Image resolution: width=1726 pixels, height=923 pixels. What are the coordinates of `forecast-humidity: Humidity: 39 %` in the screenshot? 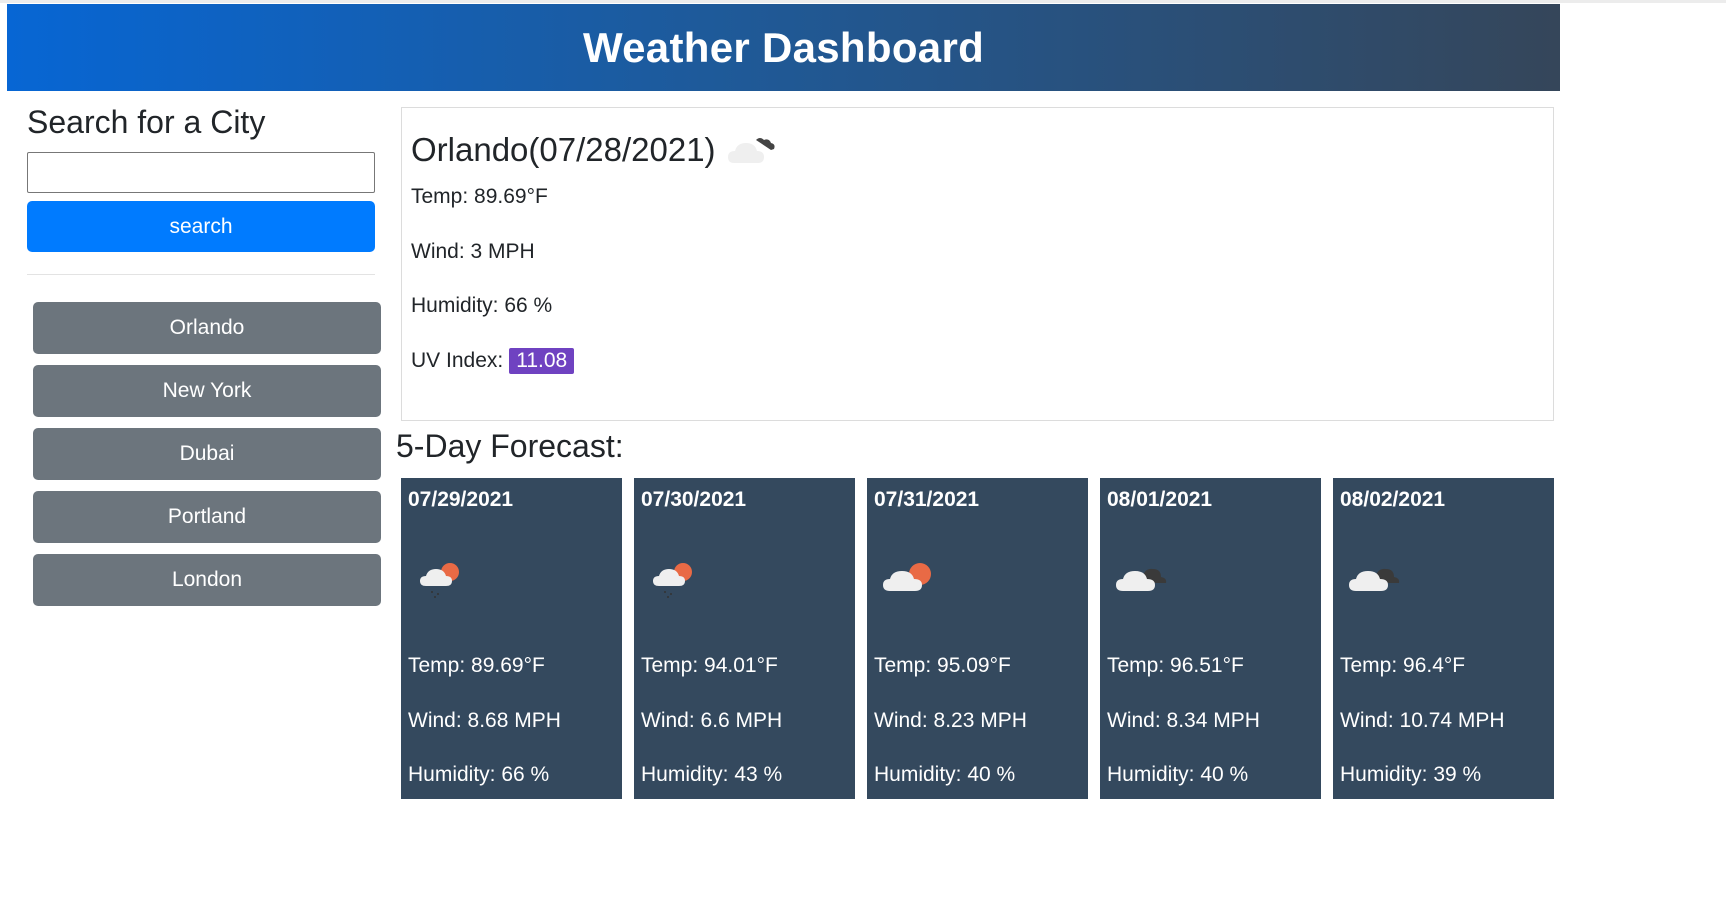 It's located at (1411, 775).